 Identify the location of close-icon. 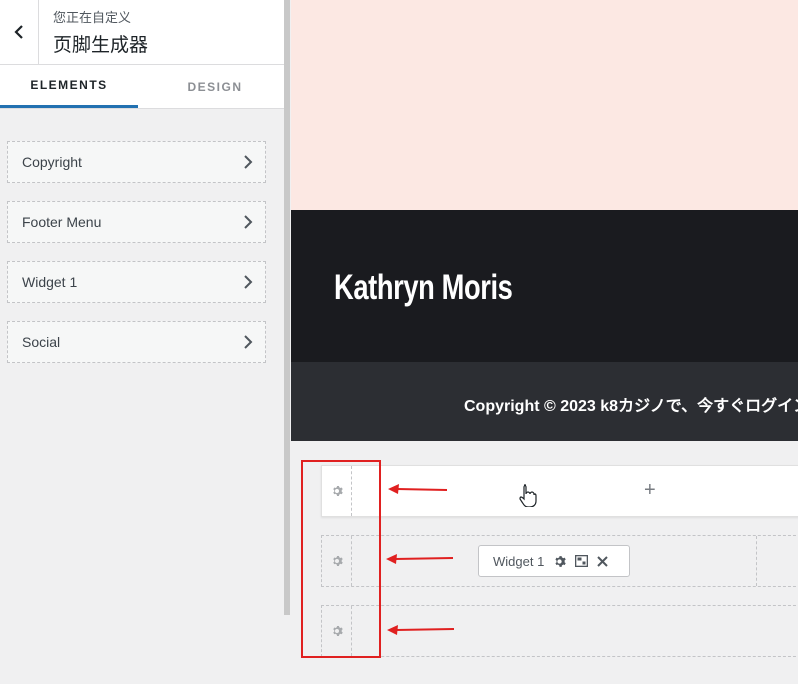
(603, 561).